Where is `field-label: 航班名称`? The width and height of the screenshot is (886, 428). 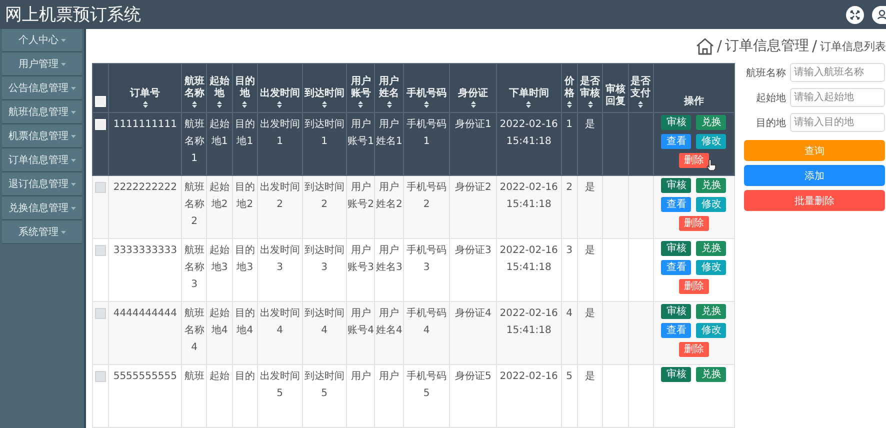
field-label: 航班名称 is located at coordinates (765, 73).